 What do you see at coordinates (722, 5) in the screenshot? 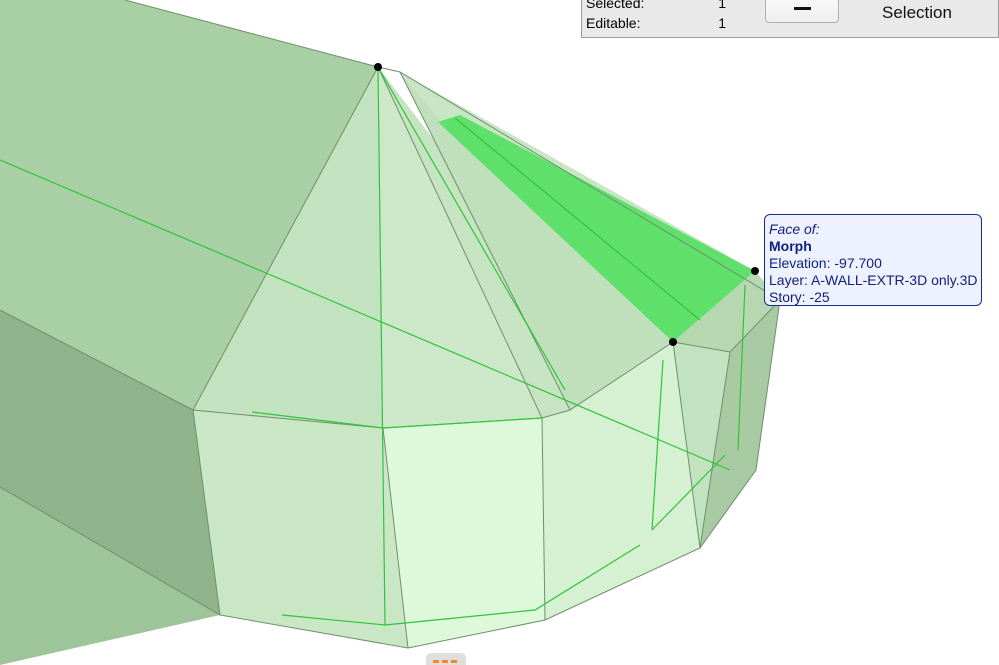
I see `selected-value: 1` at bounding box center [722, 5].